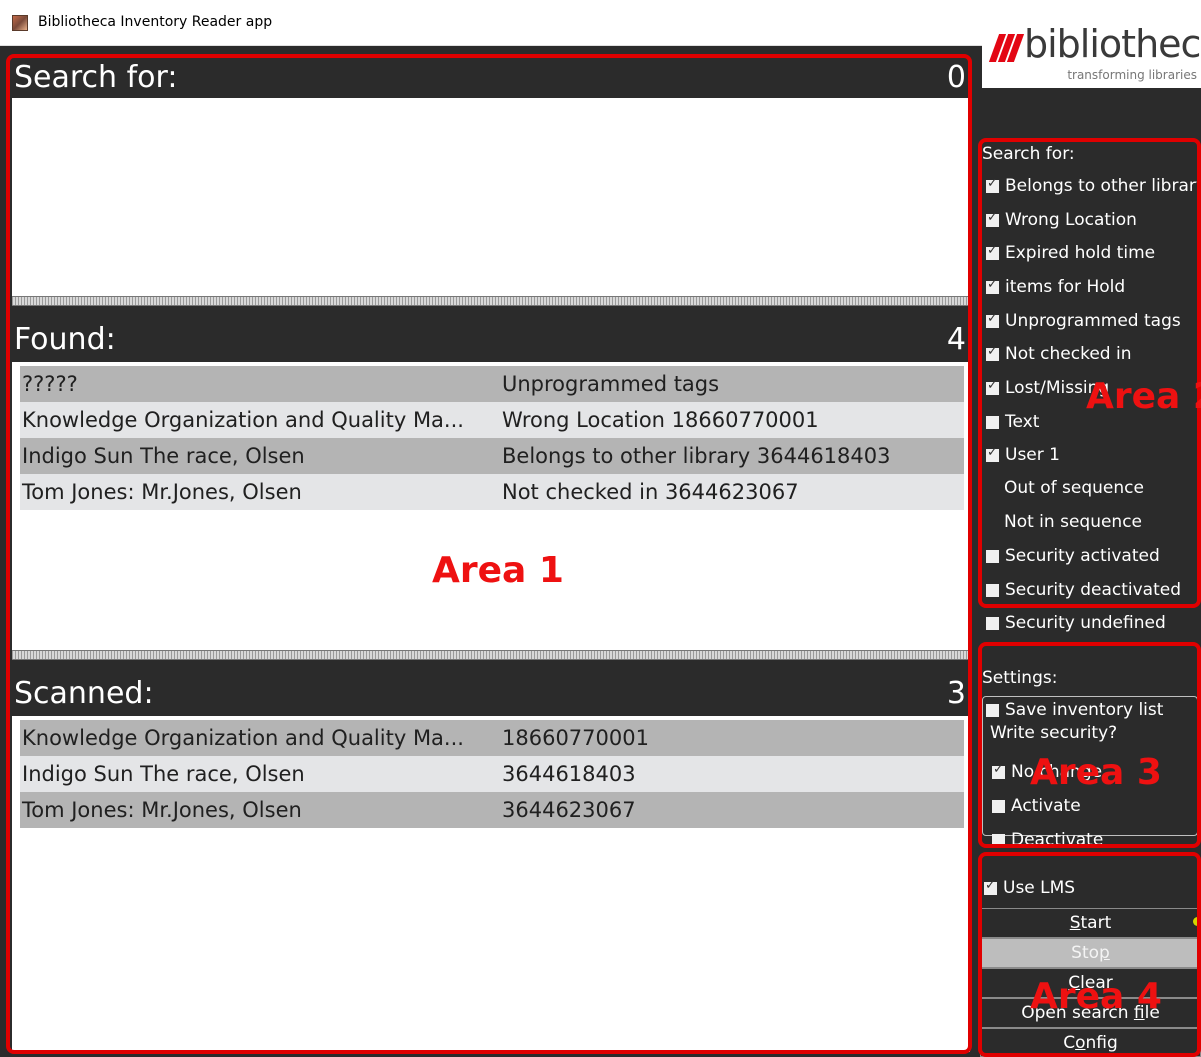 This screenshot has height=1057, width=1201. I want to click on search-panel-header: Search for: 0, so click(491, 77).